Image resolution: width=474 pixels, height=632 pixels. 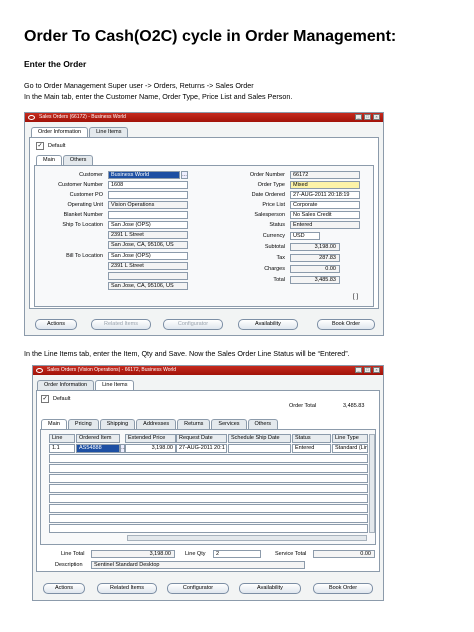 I want to click on date-ordered-label: Date Ordered, so click(x=268, y=195).